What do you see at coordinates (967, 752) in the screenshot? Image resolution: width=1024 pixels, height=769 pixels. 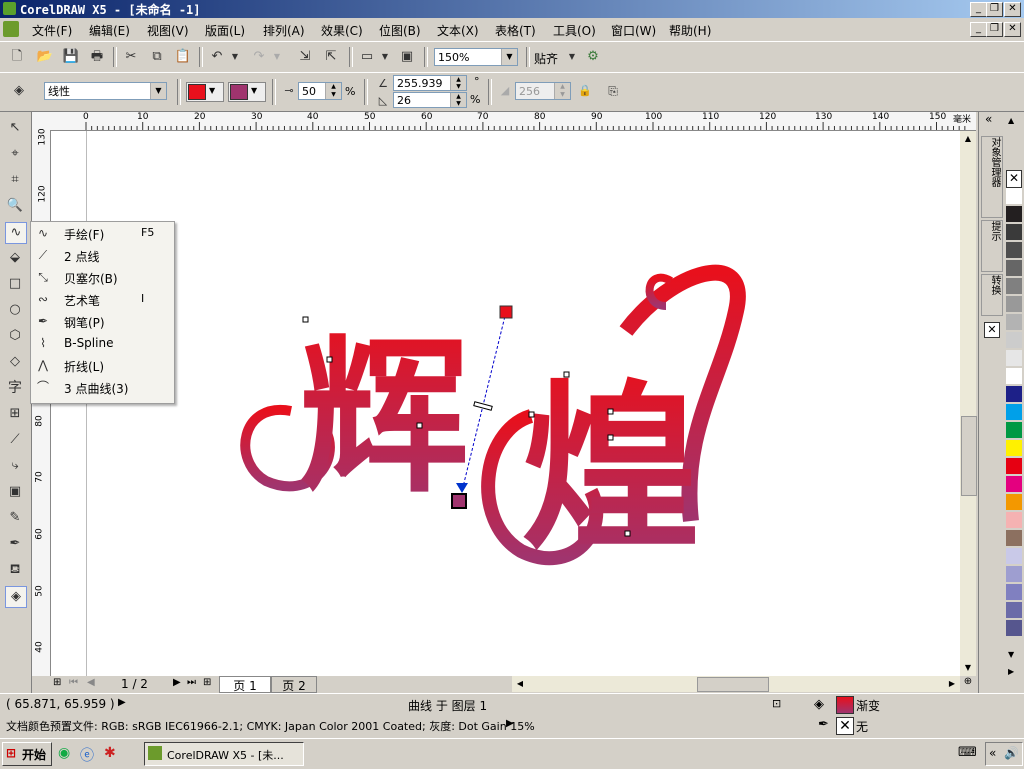 I see `keyboard-icon: ⌨` at bounding box center [967, 752].